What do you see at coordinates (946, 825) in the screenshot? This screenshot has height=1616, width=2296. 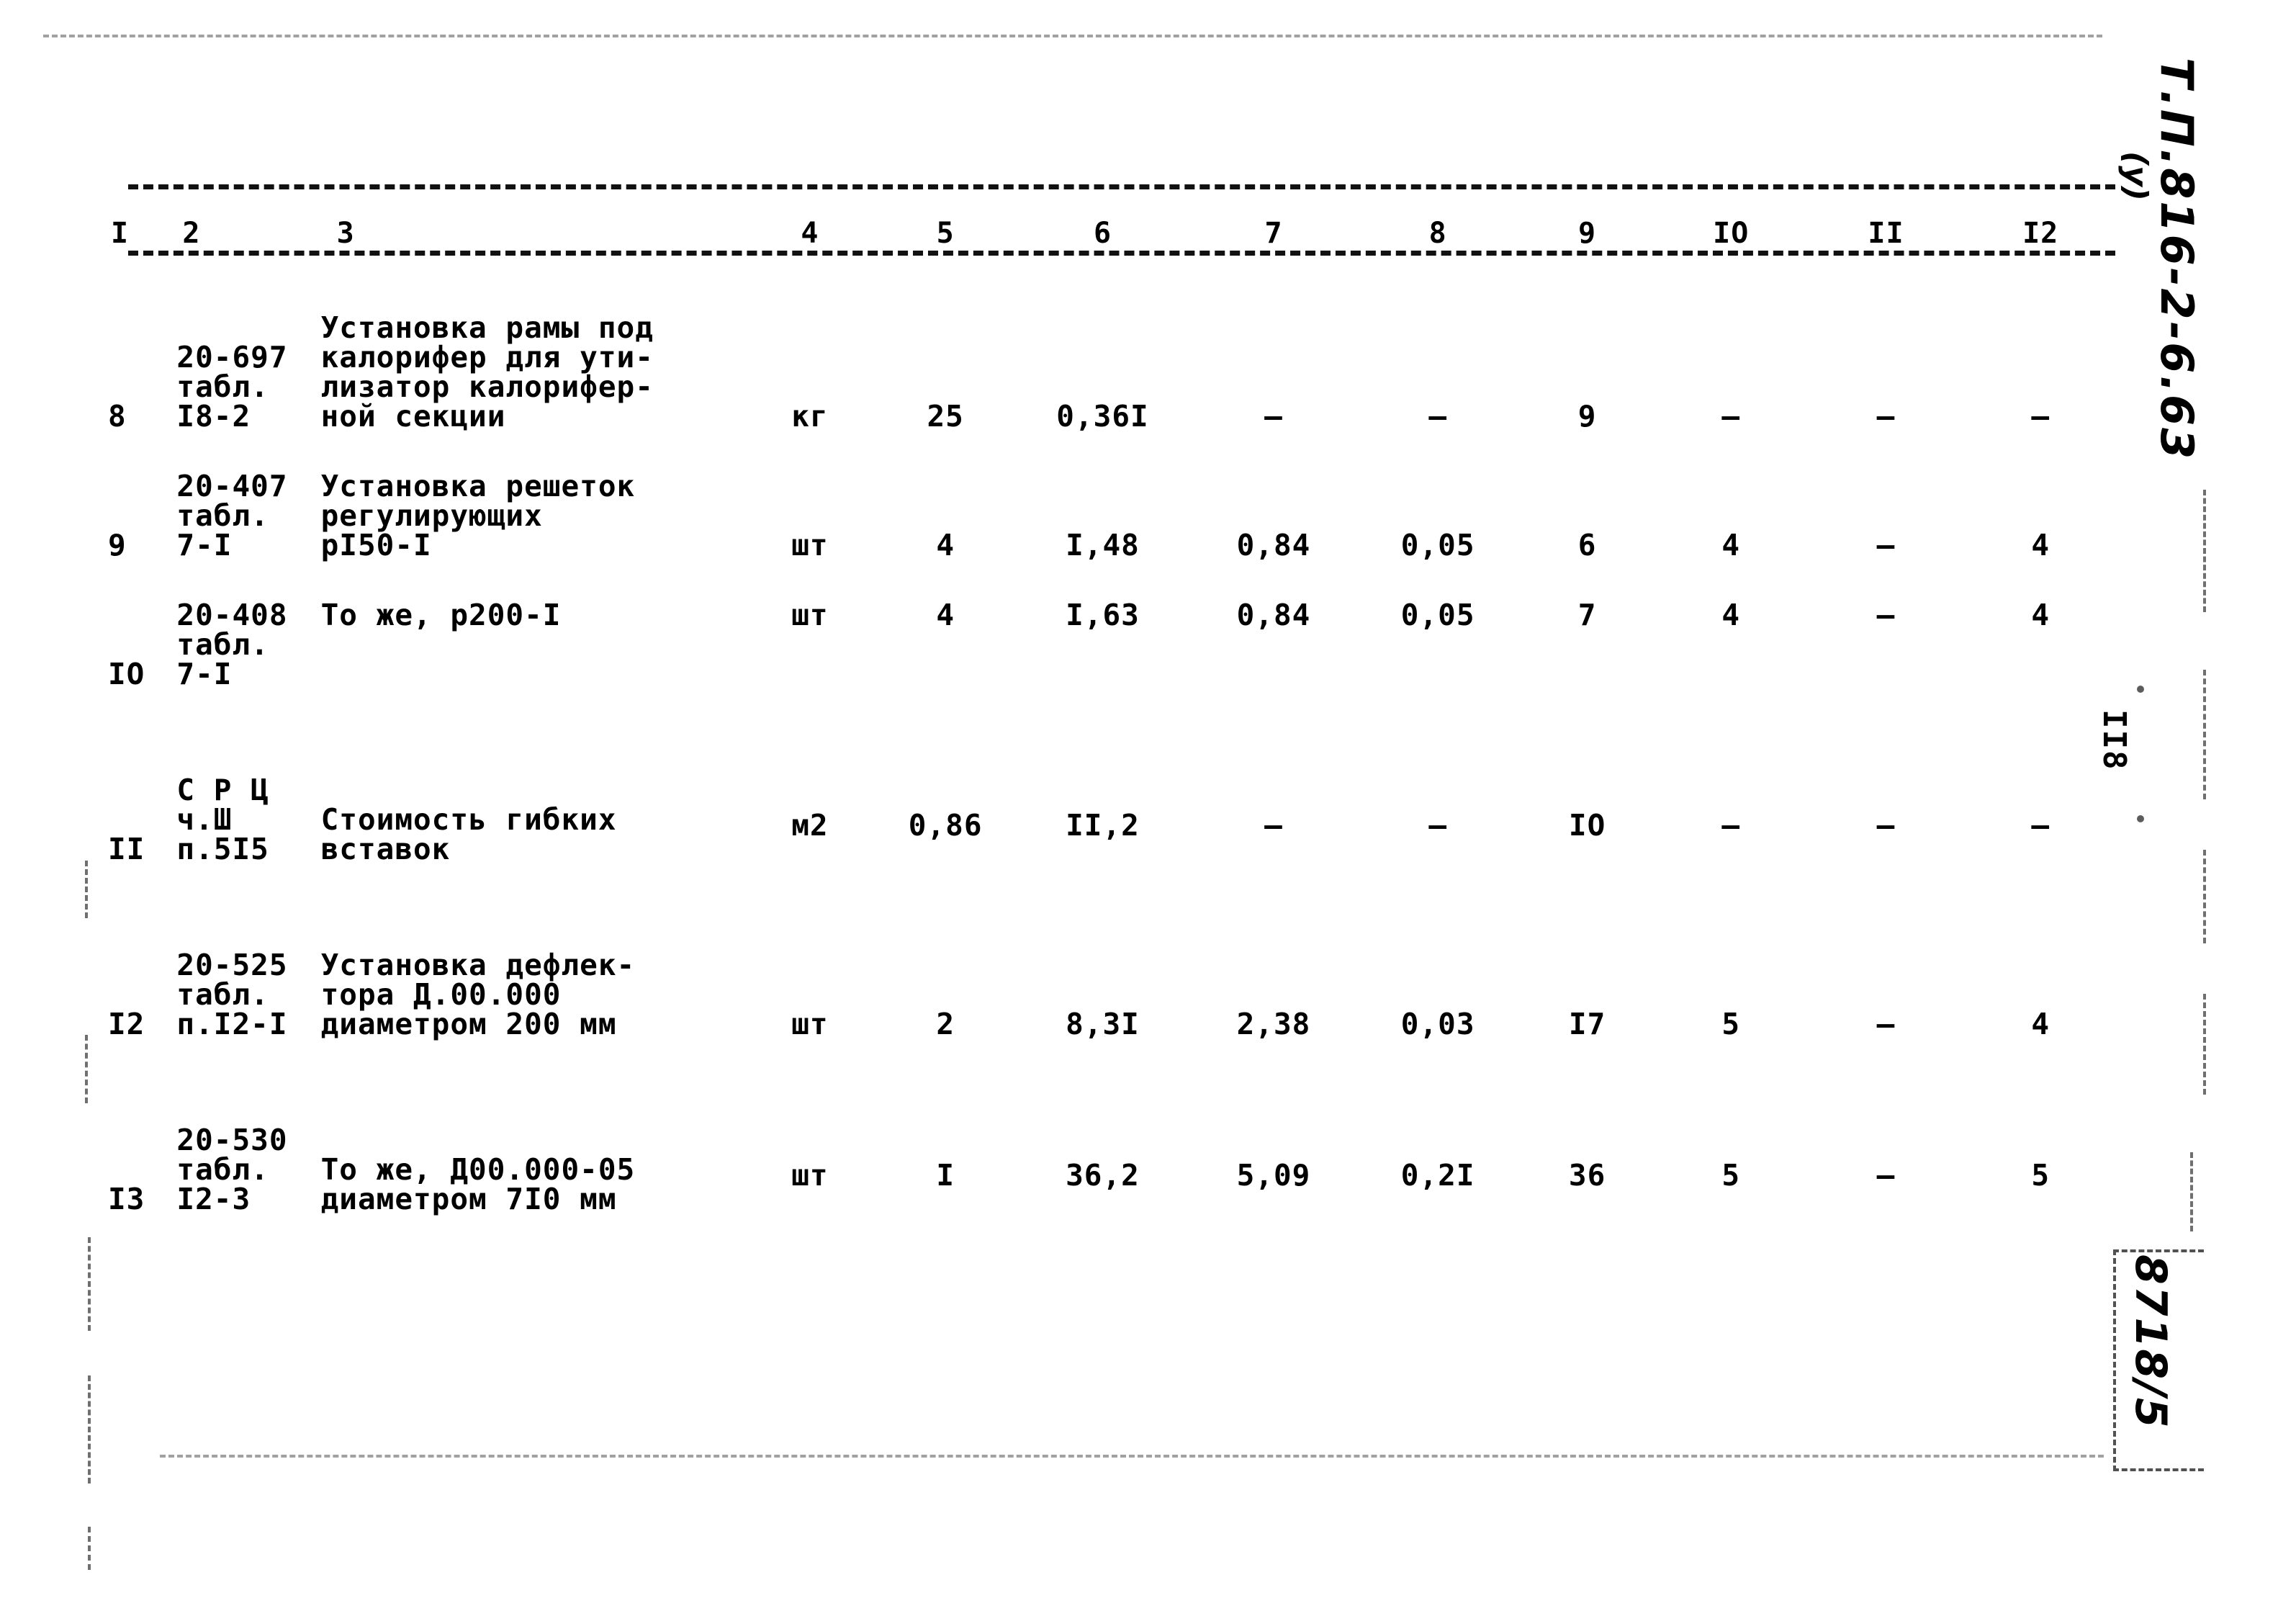 I see `row-value-5: 0,86` at bounding box center [946, 825].